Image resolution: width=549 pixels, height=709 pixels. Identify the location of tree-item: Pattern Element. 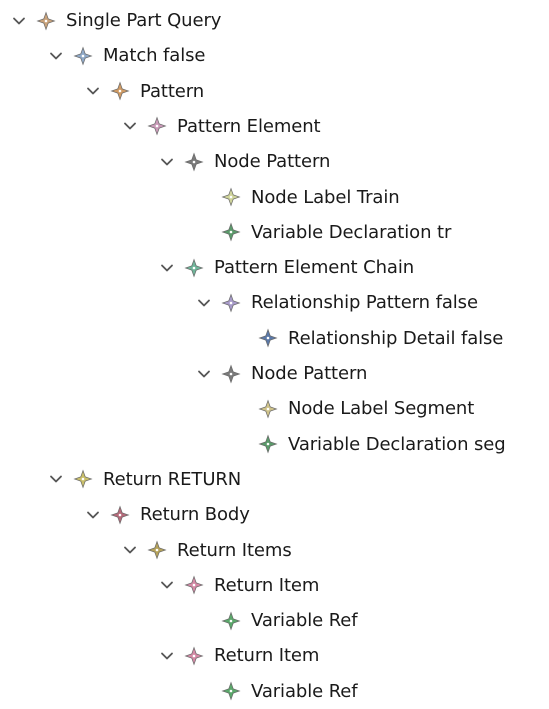
(274, 126).